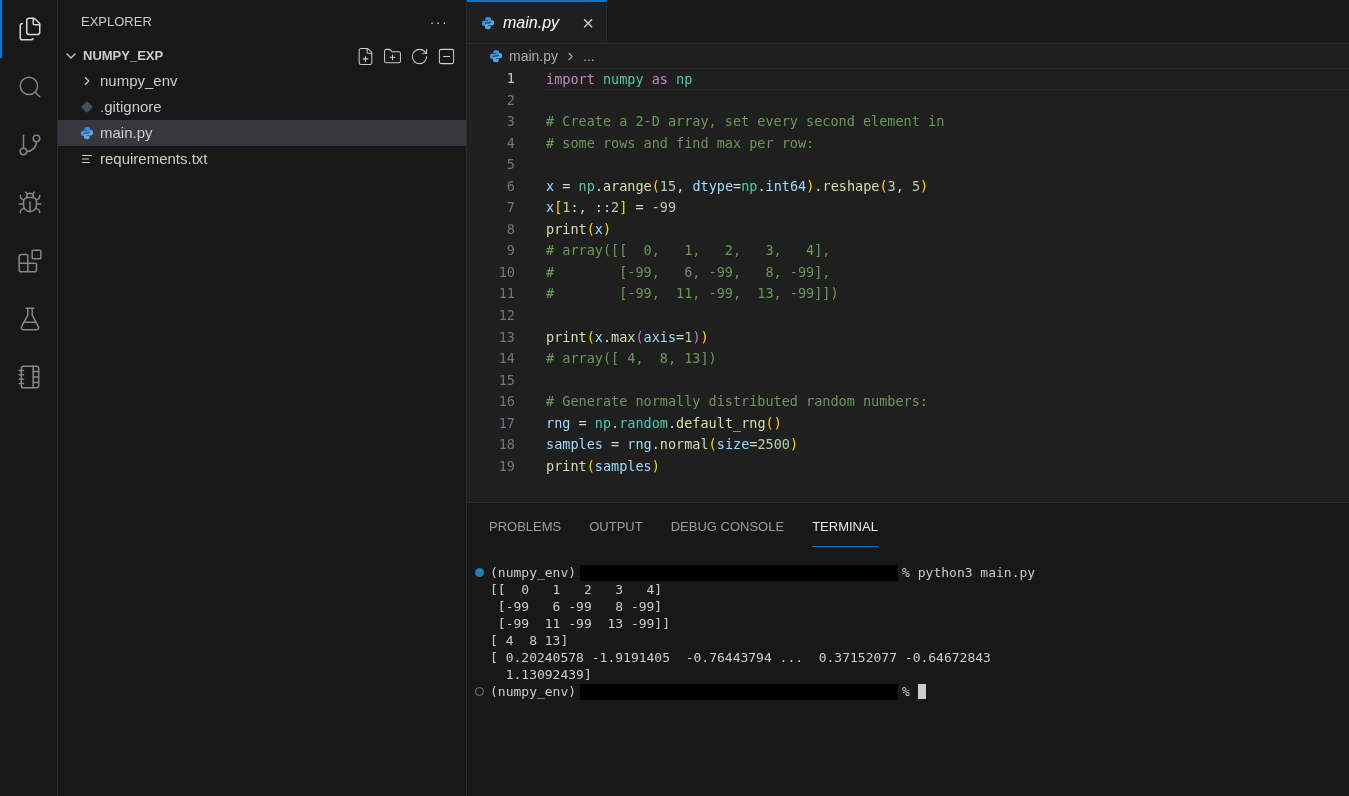  I want to click on line-number: 9, so click(510, 251).